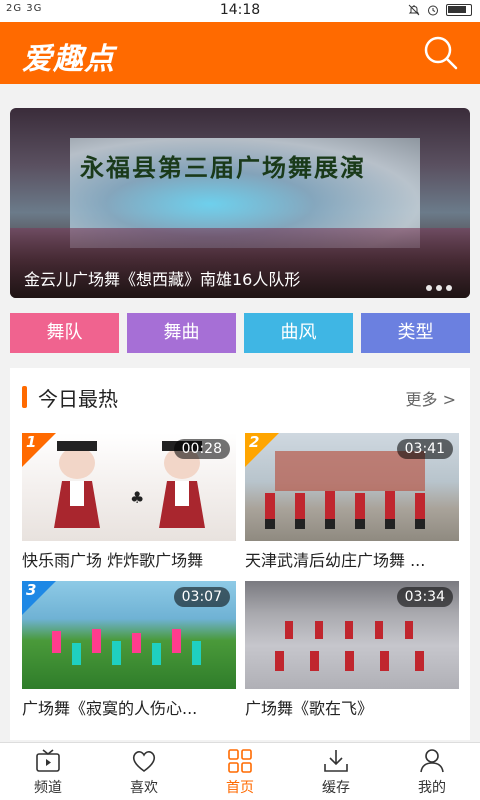 Image resolution: width=480 pixels, height=800 pixels. Describe the element at coordinates (352, 635) in the screenshot. I see `video-thumbnail: 03:34` at that location.